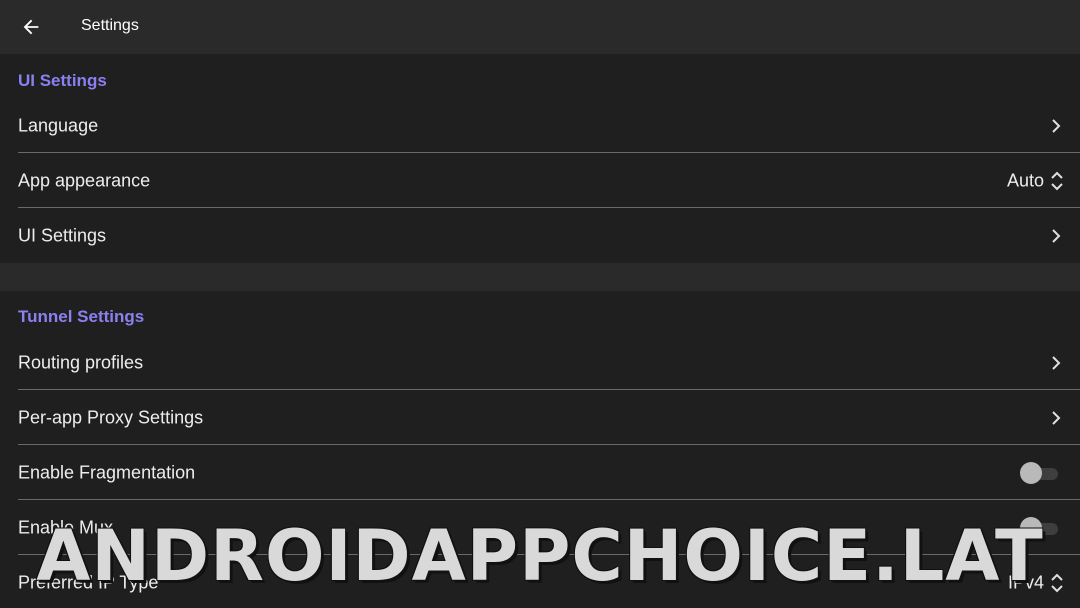 This screenshot has height=608, width=1080. I want to click on setting-row-routing-profiles: Routing profiles, so click(540, 362).